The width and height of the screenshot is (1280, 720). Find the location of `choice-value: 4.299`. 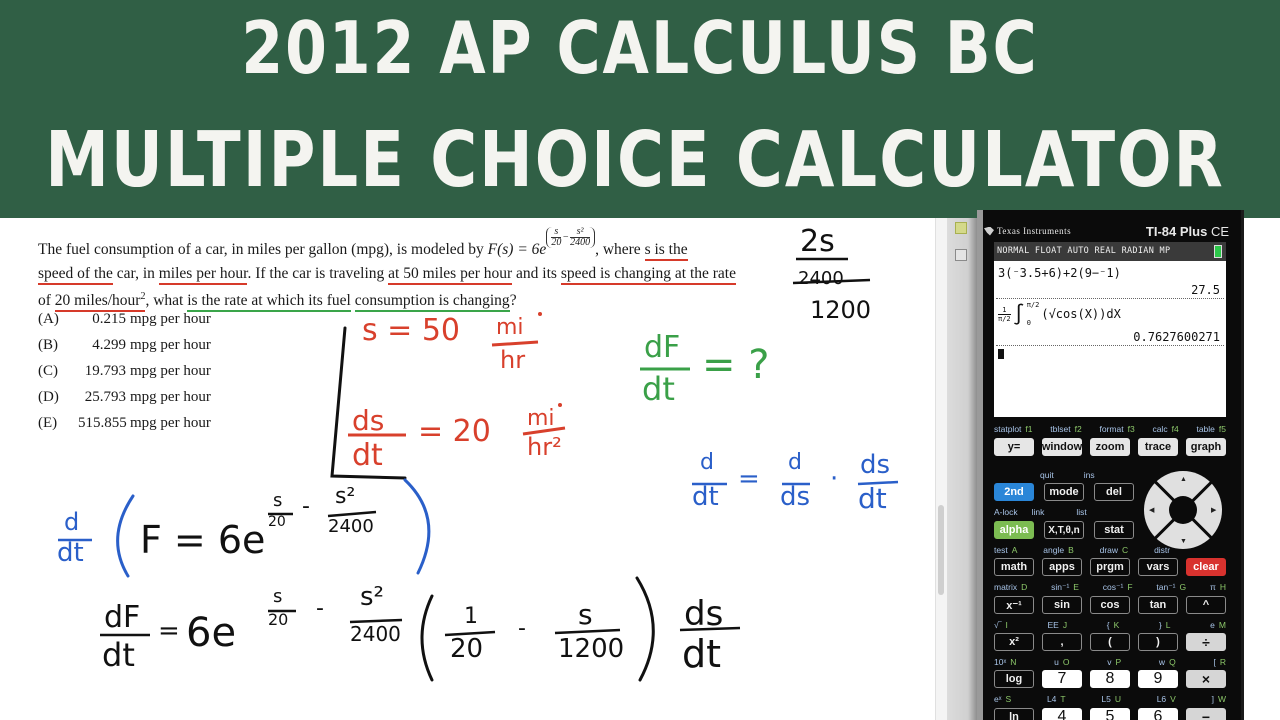

choice-value: 4.299 is located at coordinates (109, 345).